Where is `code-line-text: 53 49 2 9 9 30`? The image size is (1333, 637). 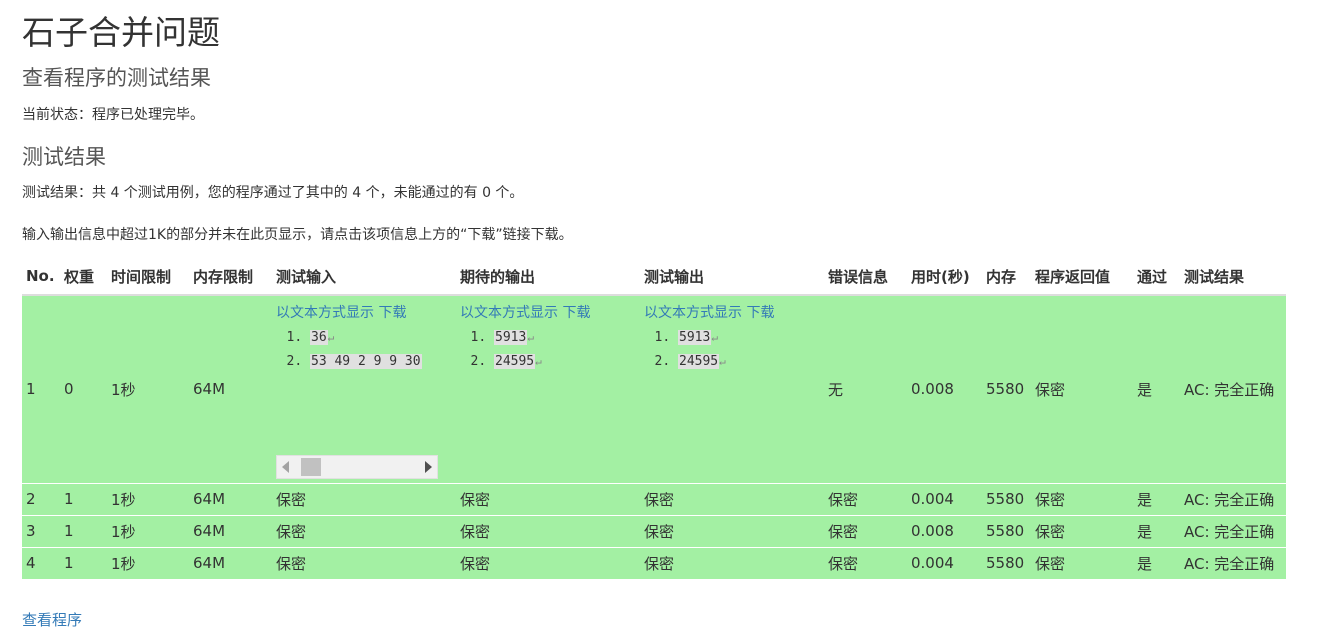
code-line-text: 53 49 2 9 9 30 is located at coordinates (366, 361).